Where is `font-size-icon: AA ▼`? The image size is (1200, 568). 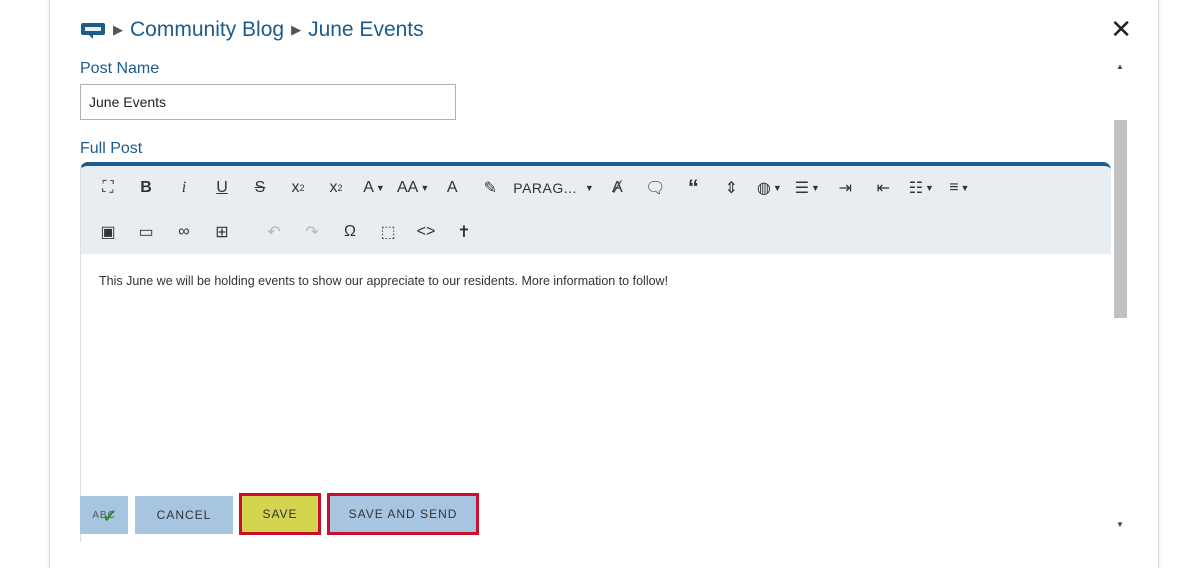
font-size-icon: AA ▼ is located at coordinates (413, 188).